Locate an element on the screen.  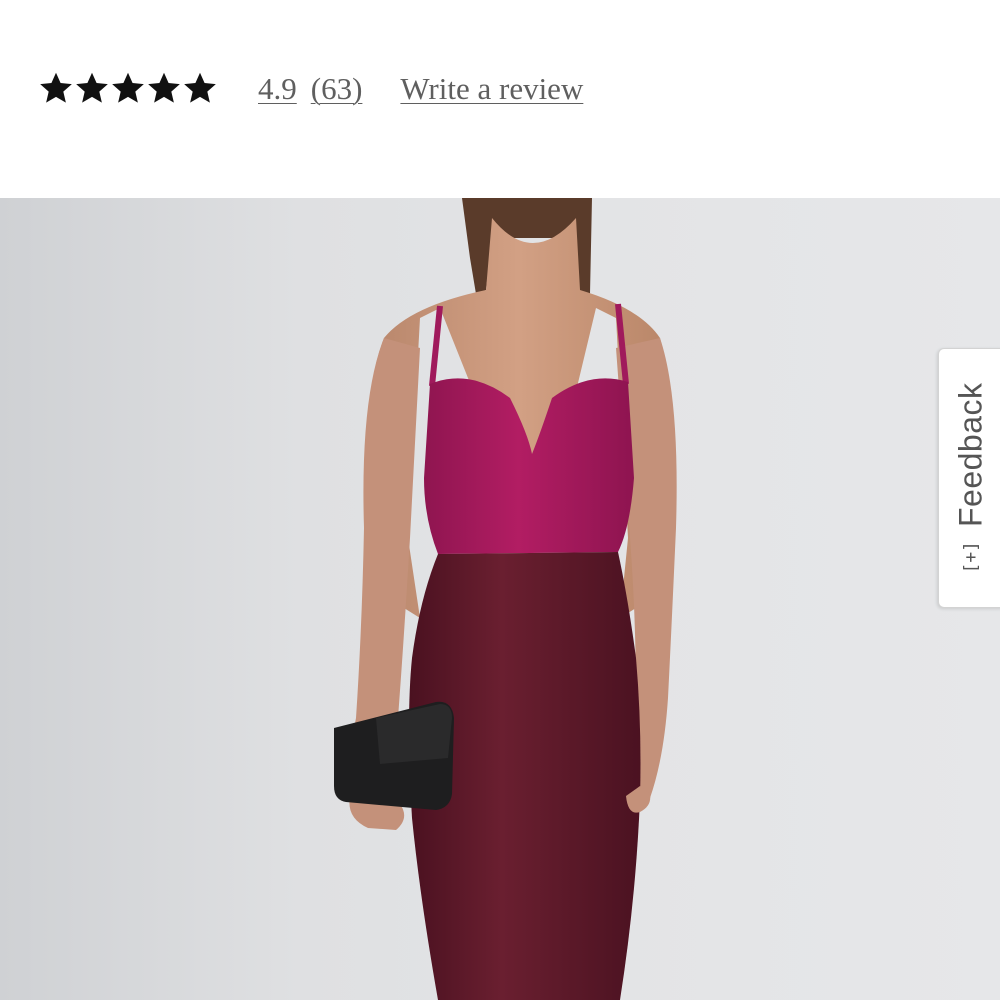
rating-value-link: 4.9 is located at coordinates (277, 88).